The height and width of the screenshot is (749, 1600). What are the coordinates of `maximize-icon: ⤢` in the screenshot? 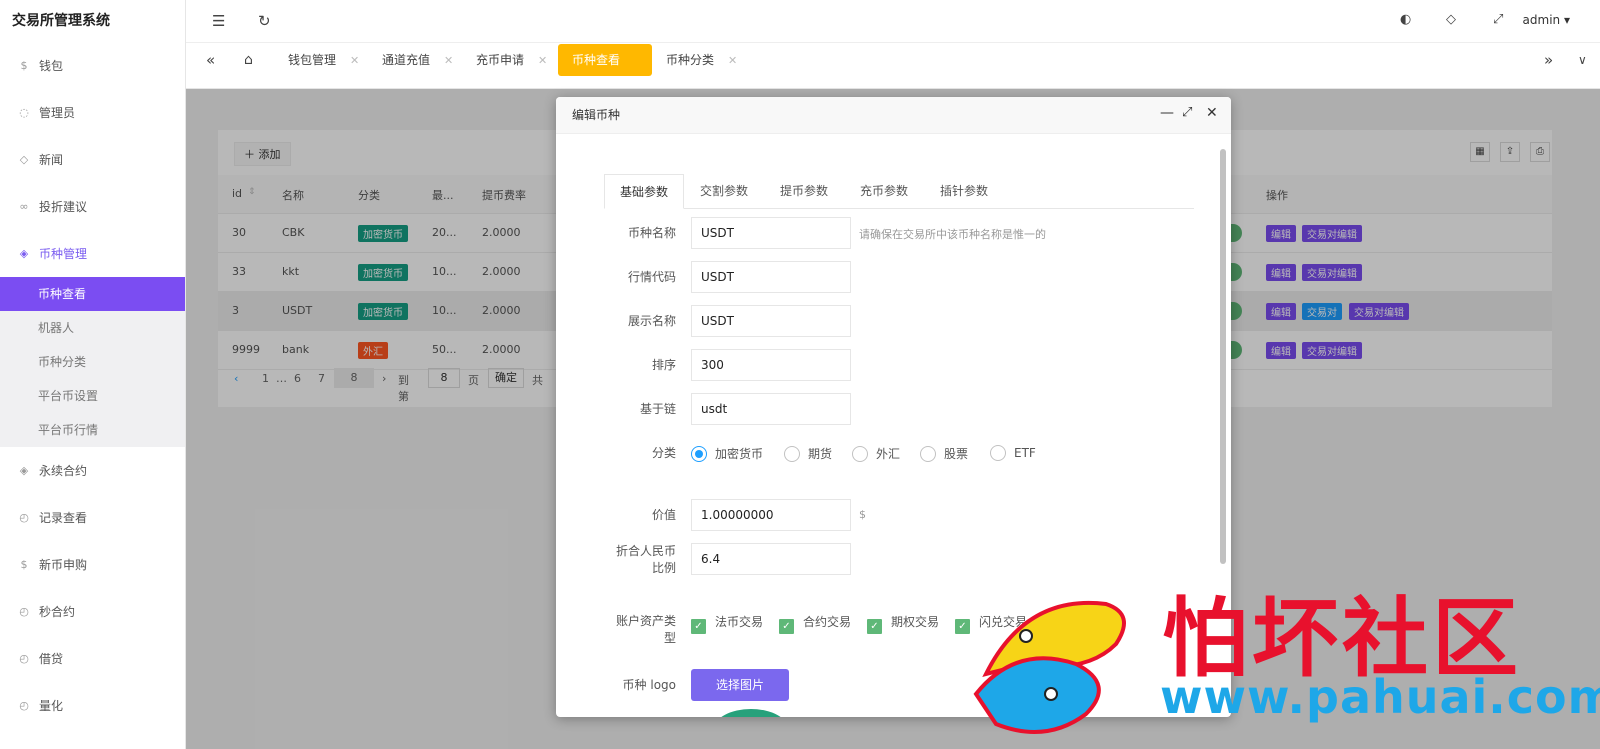 It's located at (1187, 112).